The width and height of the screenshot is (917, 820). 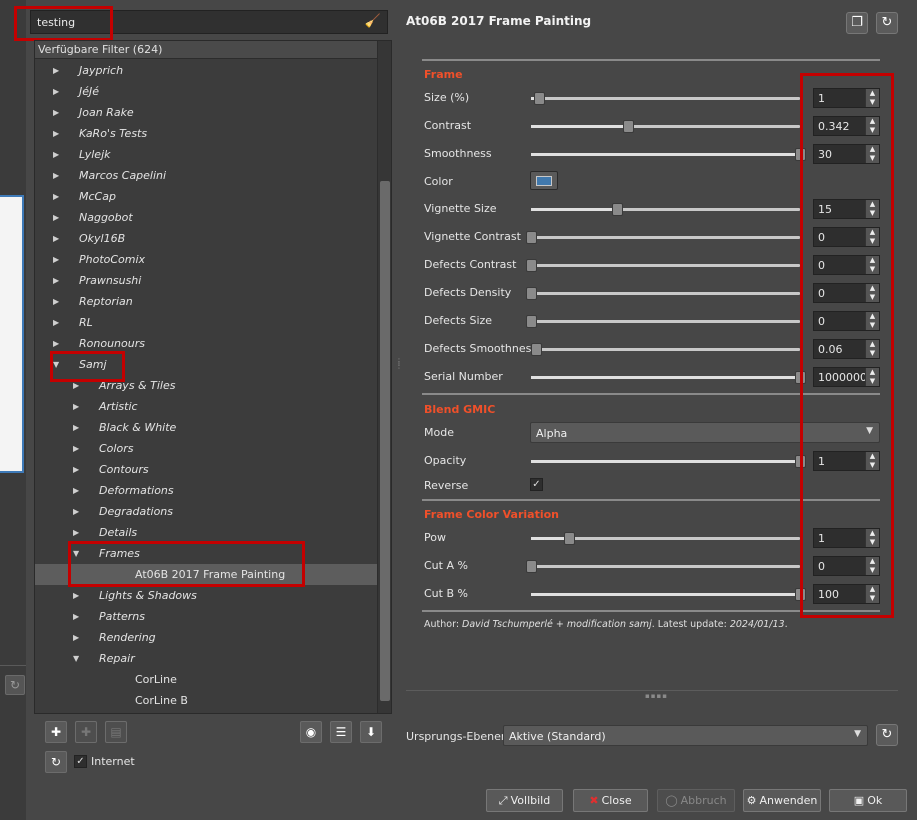 I want to click on tree-folder: ▶ Prawnsushi, so click(x=206, y=280).